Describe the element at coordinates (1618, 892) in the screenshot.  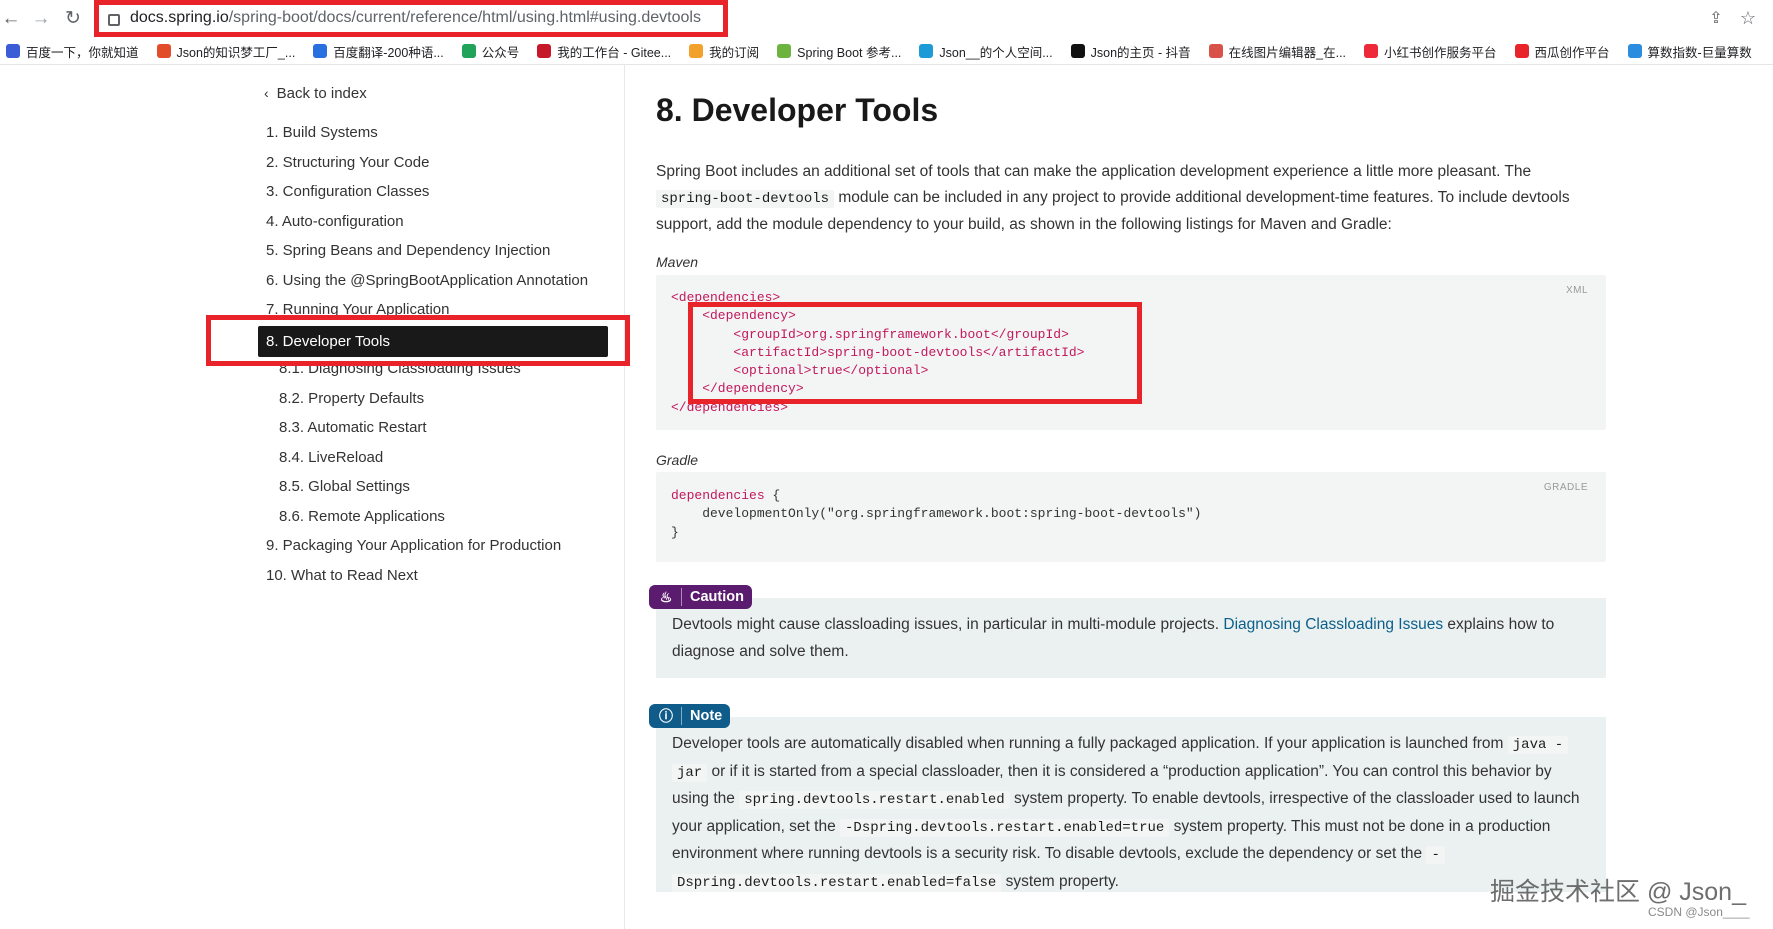
I see `watermark: 掘金技术社区 @ Json_` at that location.